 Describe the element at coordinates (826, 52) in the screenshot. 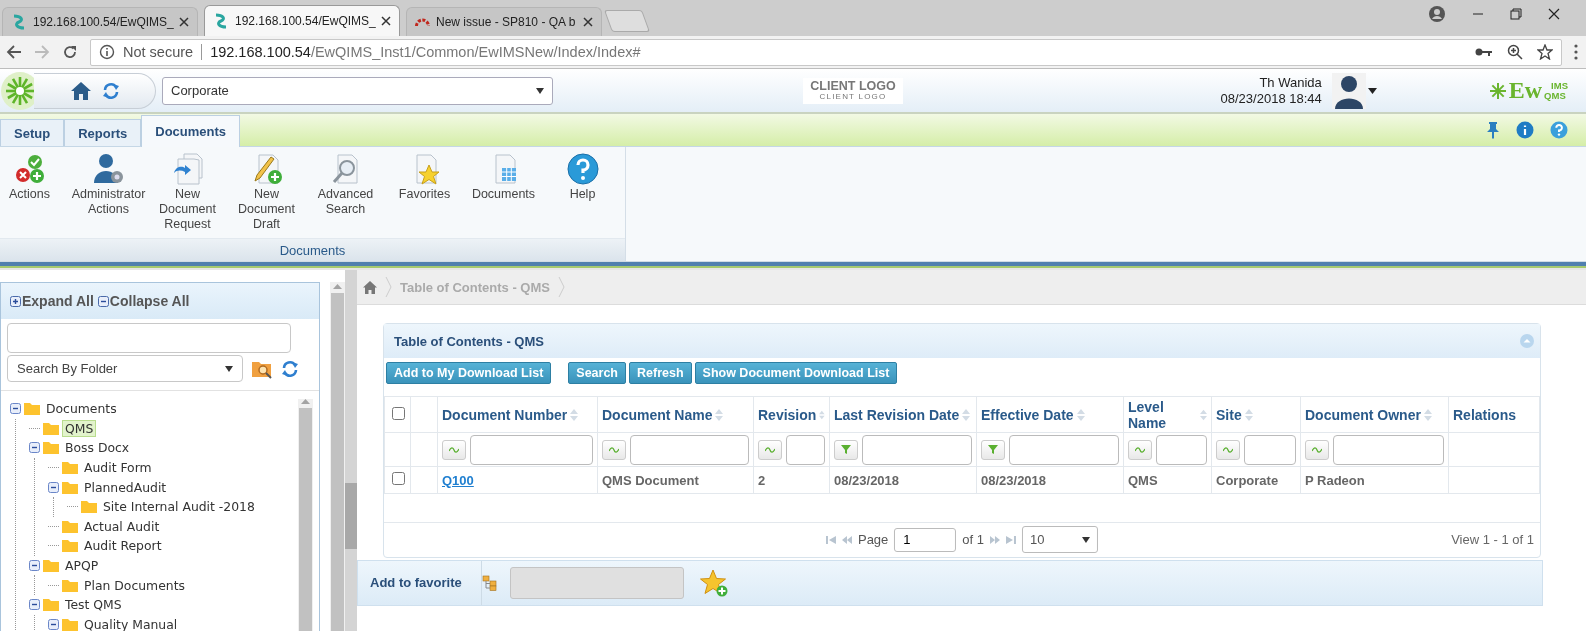

I see `address-bar: Not secure 192.168.100.54/EwQIMS_Inst1/Common/EwIMSNew/Index/Index#` at that location.